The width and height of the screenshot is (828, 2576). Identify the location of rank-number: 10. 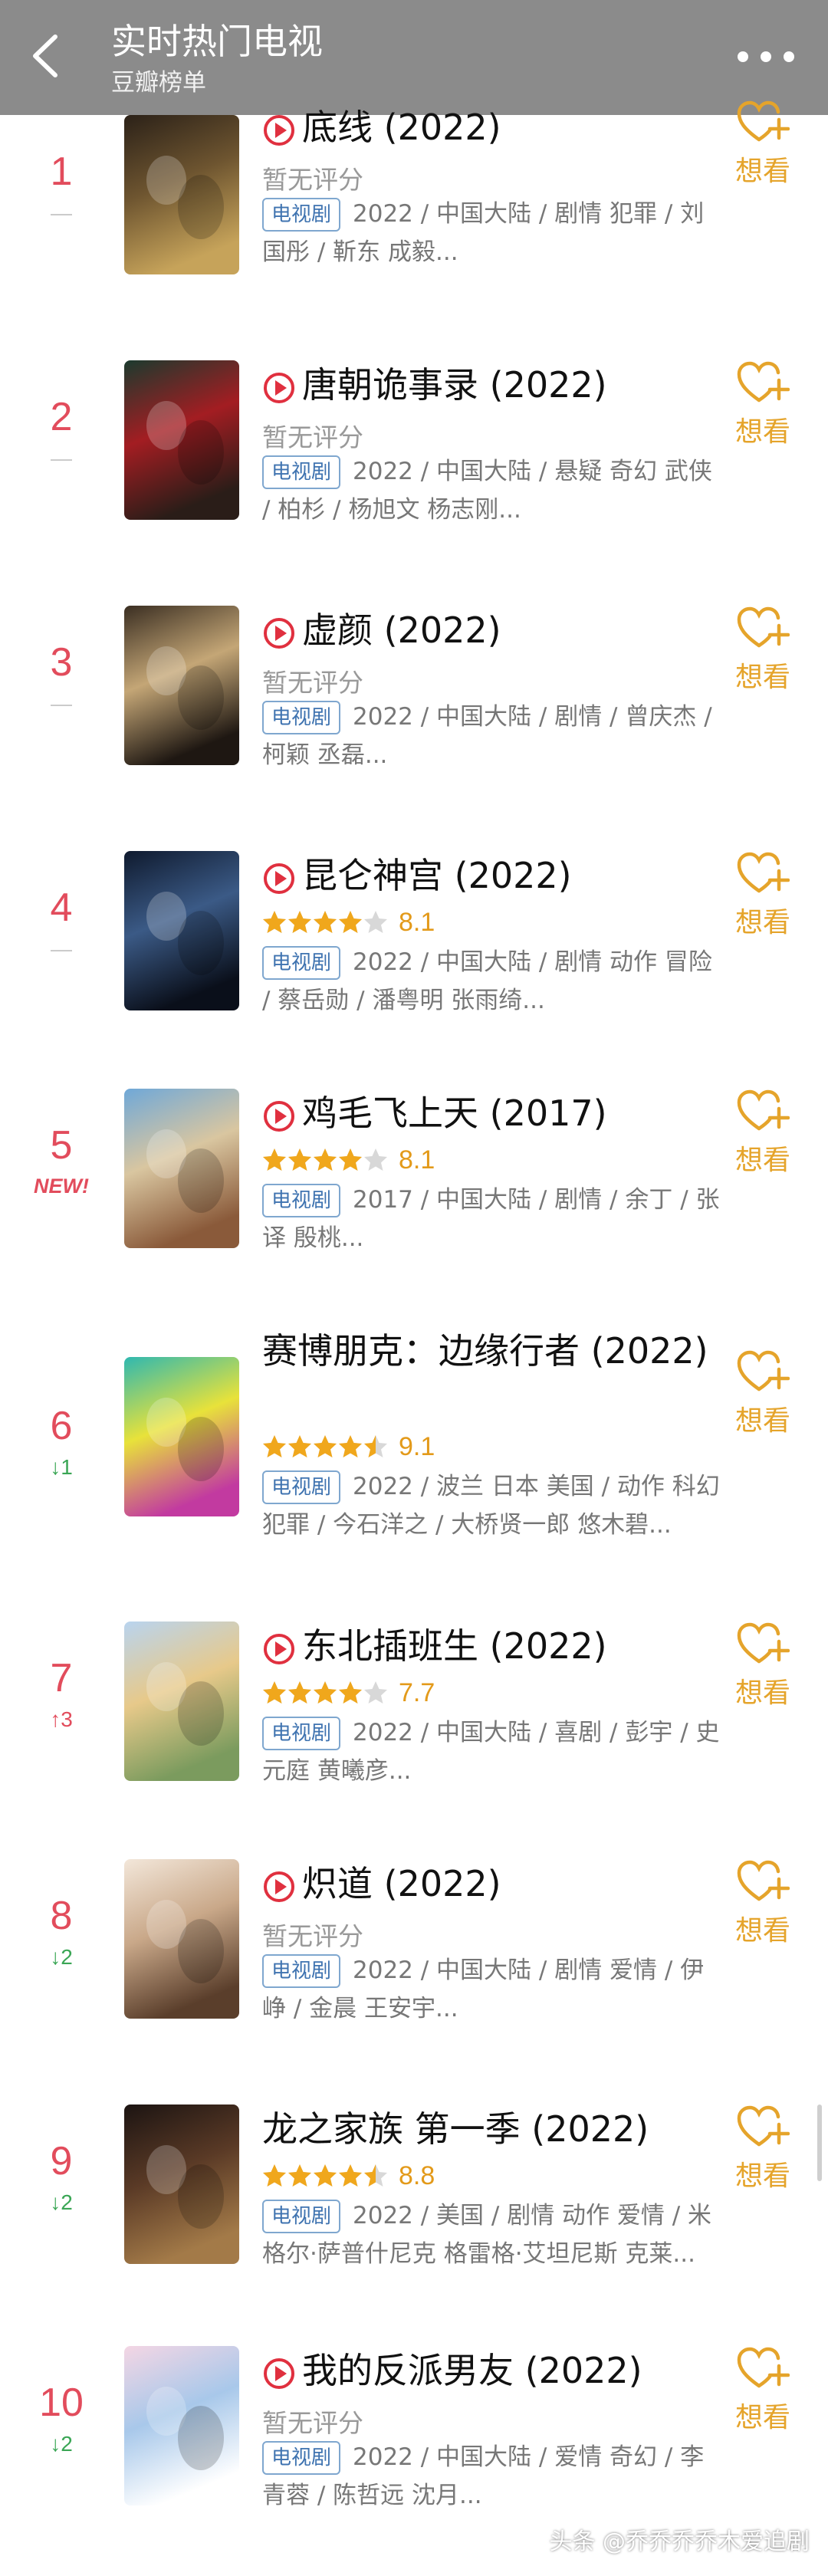
(62, 2402).